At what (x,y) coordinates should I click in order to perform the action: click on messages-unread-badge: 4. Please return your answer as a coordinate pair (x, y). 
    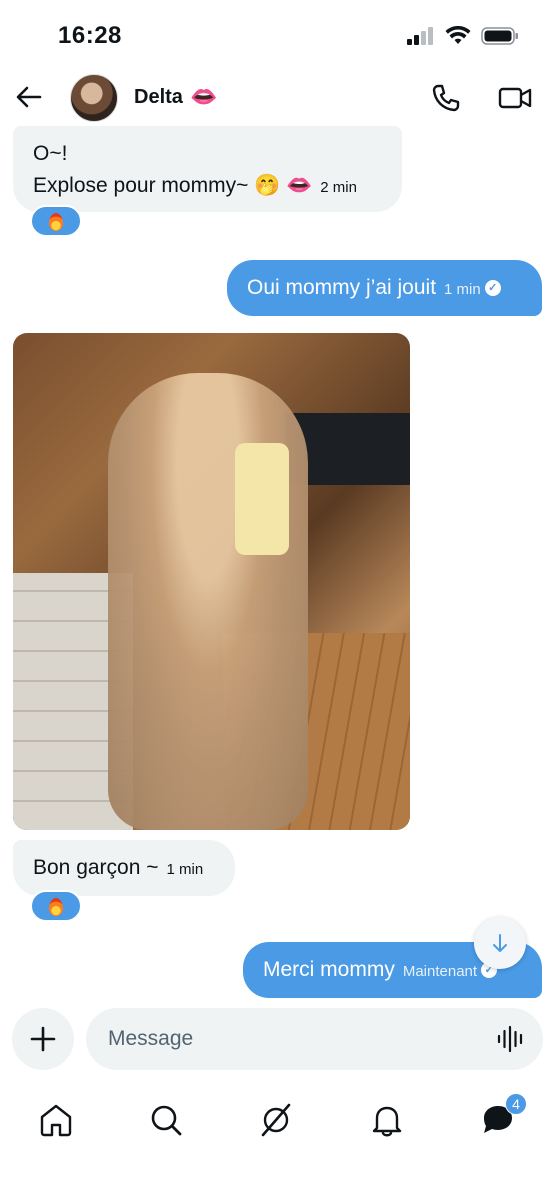
    Looking at the image, I should click on (516, 1104).